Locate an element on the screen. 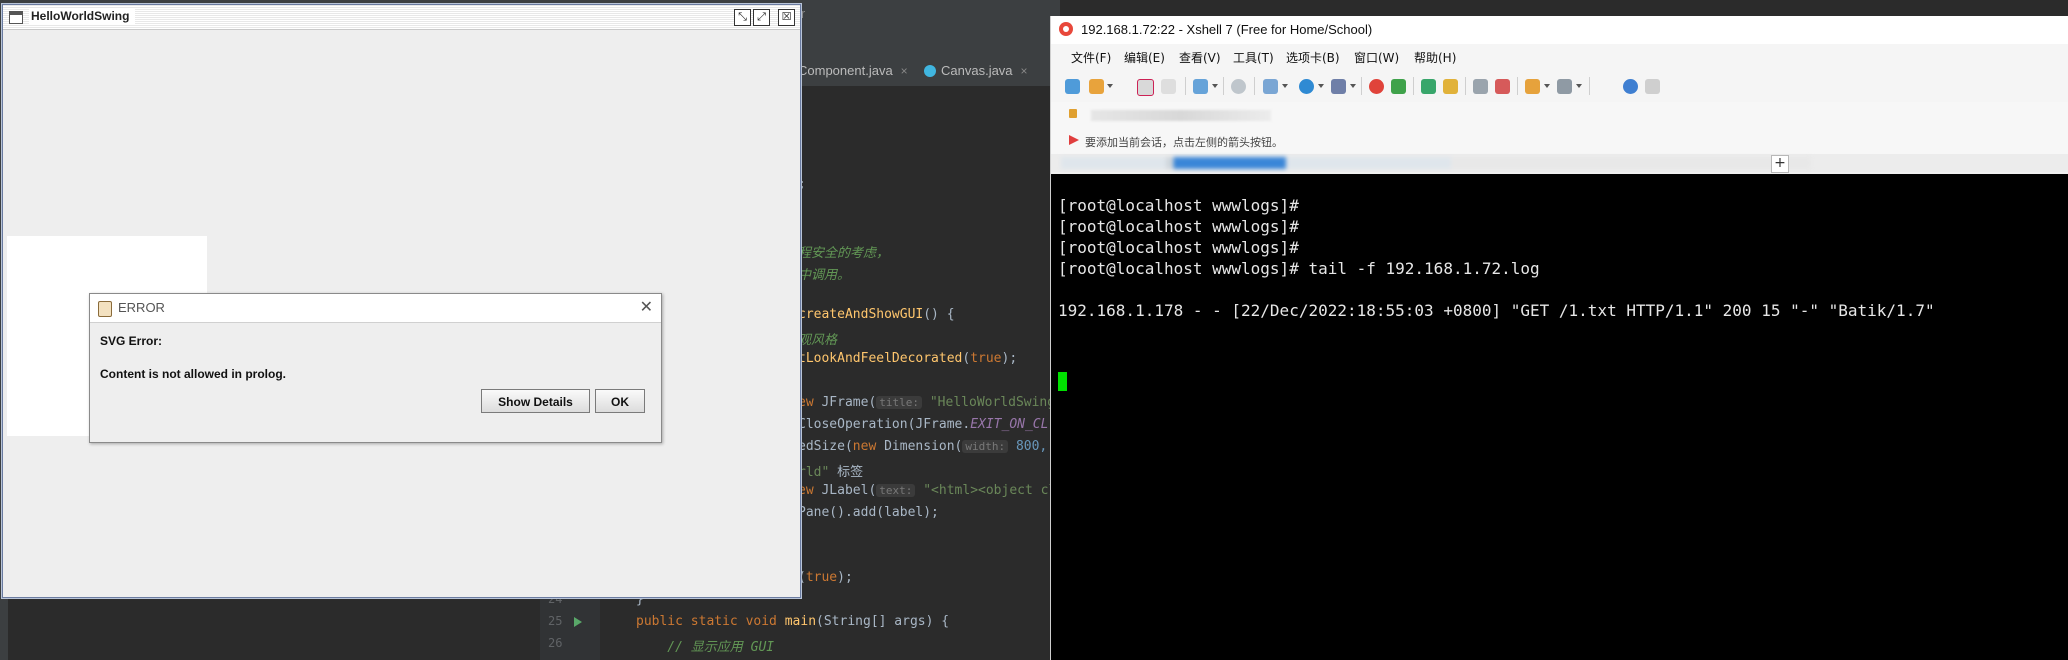  arrow-right-icon is located at coordinates (1074, 140).